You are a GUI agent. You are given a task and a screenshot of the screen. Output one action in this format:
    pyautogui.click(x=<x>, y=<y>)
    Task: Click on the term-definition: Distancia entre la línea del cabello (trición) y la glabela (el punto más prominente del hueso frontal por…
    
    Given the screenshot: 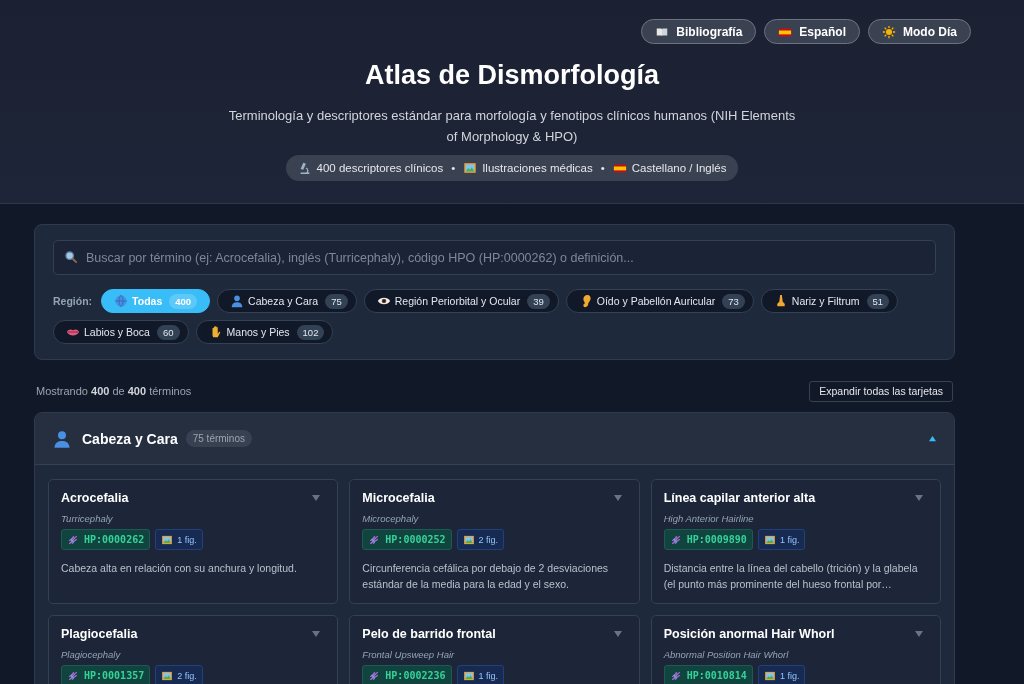 What is the action you would take?
    pyautogui.click(x=791, y=576)
    